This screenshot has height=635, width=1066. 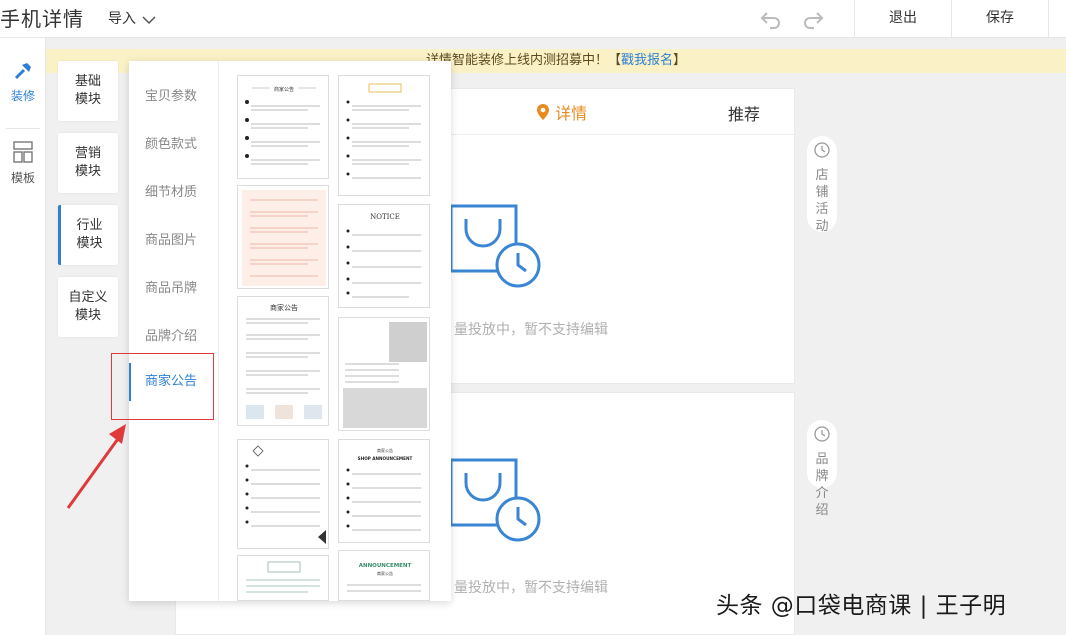 I want to click on side-tag-char: 活, so click(x=822, y=209).